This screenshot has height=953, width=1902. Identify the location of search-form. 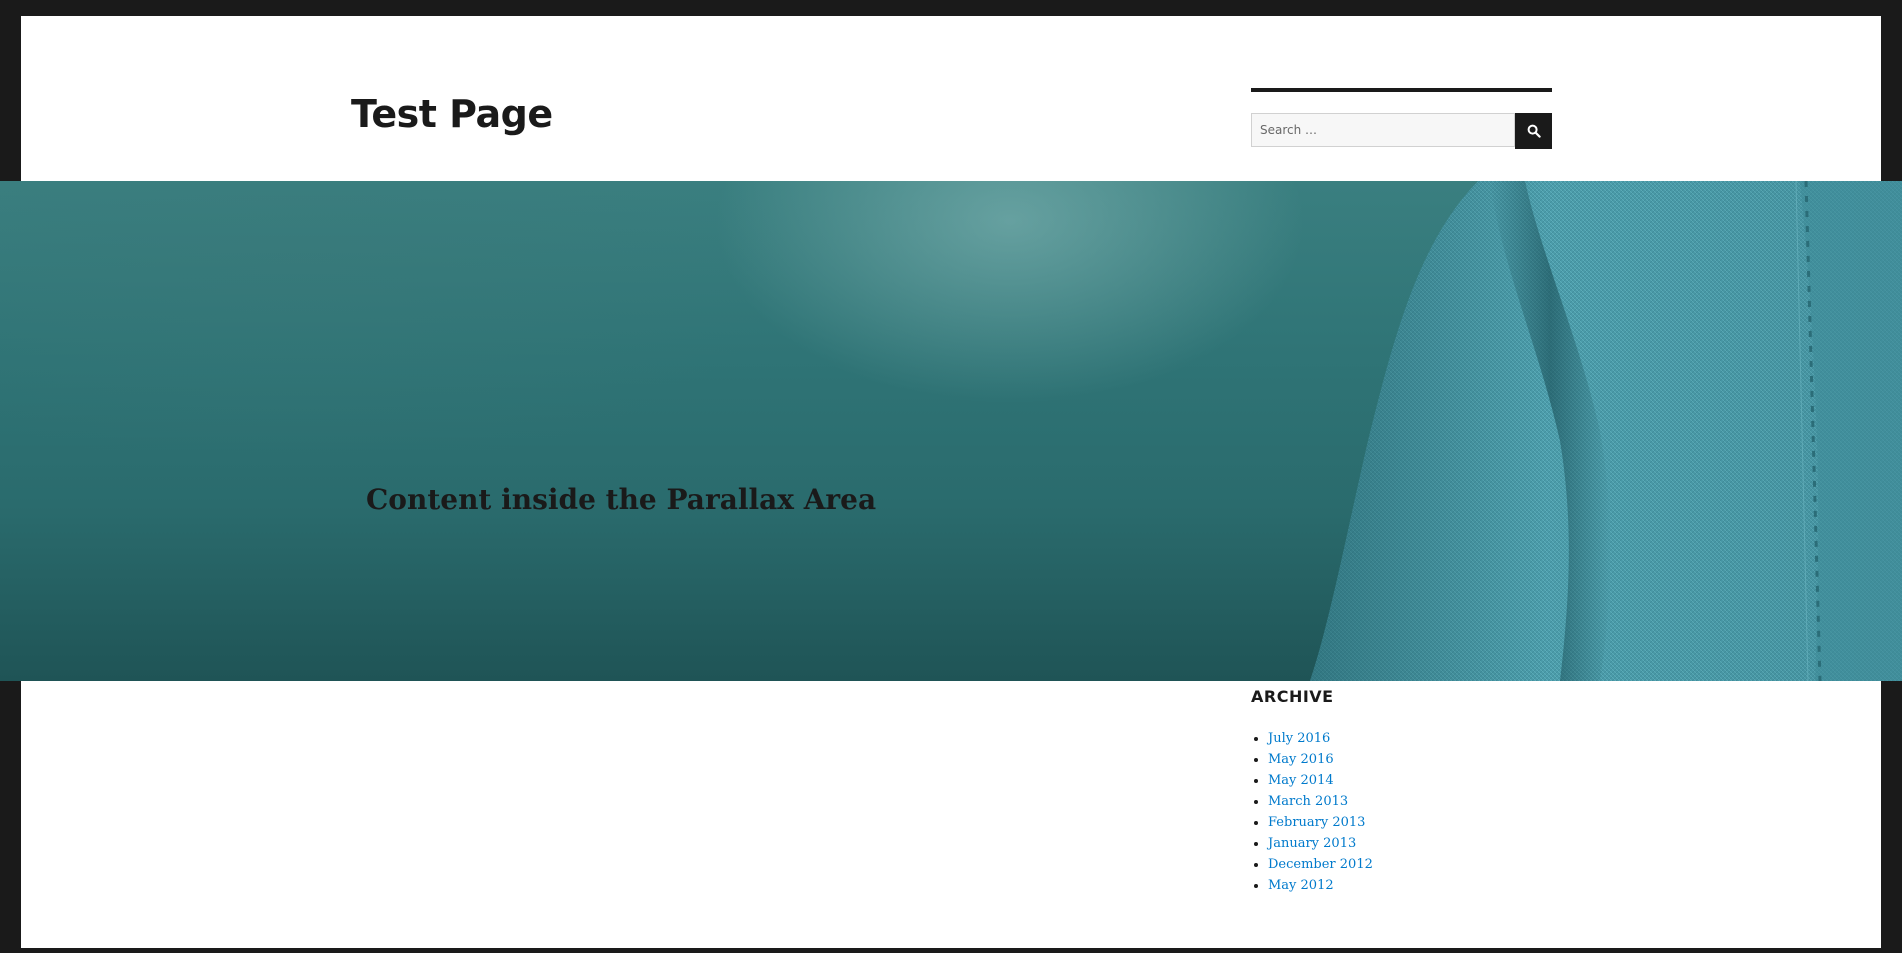
(1401, 131).